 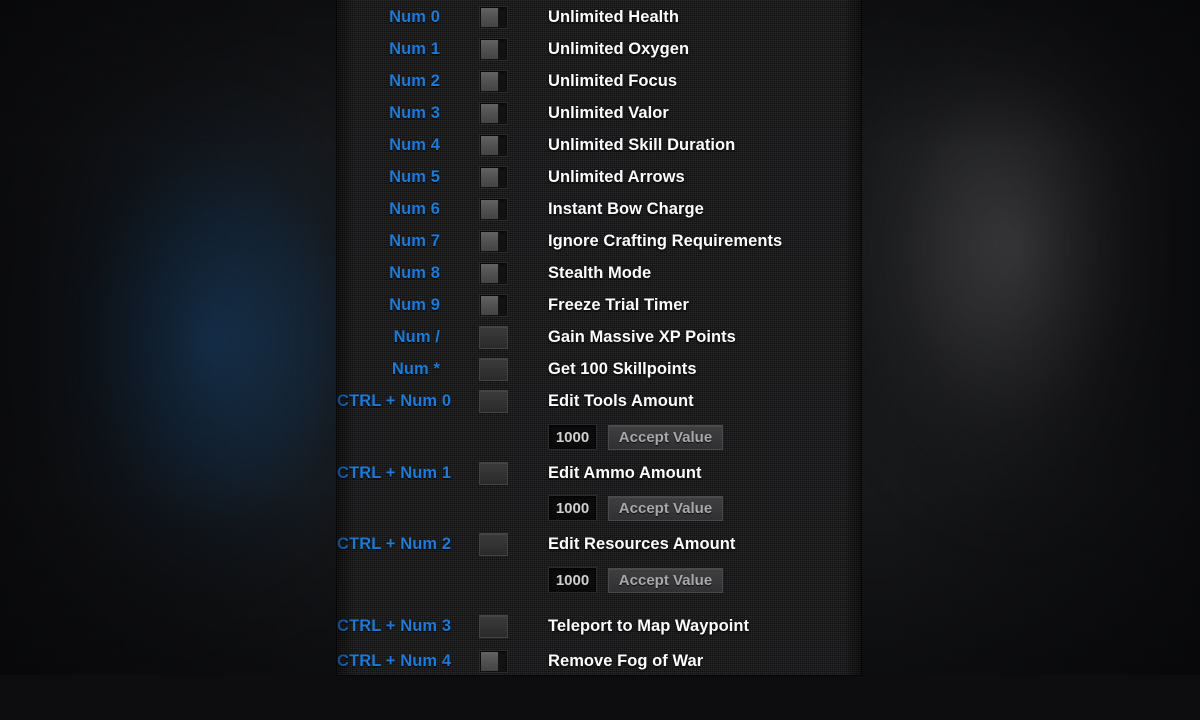 I want to click on option-row: Num * Get 100 Skillpoints, so click(x=599, y=369).